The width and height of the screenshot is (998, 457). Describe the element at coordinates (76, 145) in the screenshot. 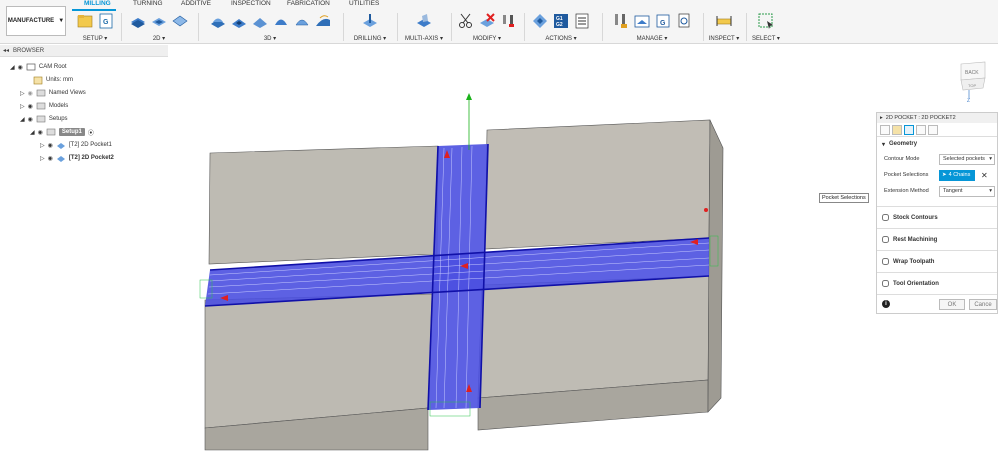

I see `tree-item-pocket1: ▷ ◉ [T2] 2D Pocket1` at that location.